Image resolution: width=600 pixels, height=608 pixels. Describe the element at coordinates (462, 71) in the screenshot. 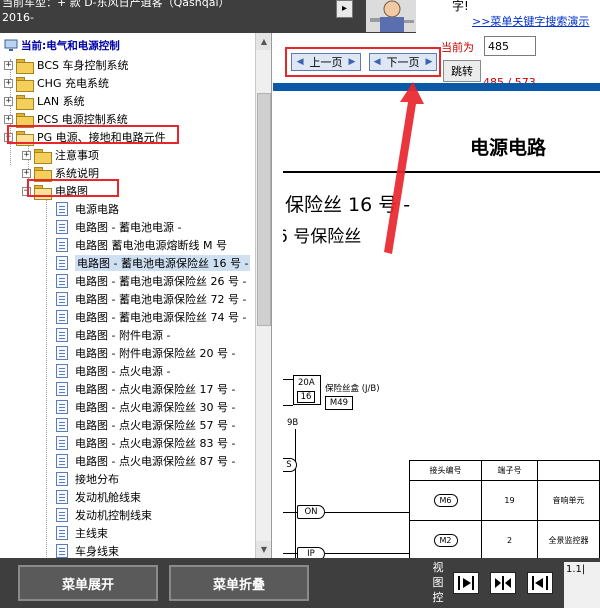

I see `jump-button: 跳转` at that location.